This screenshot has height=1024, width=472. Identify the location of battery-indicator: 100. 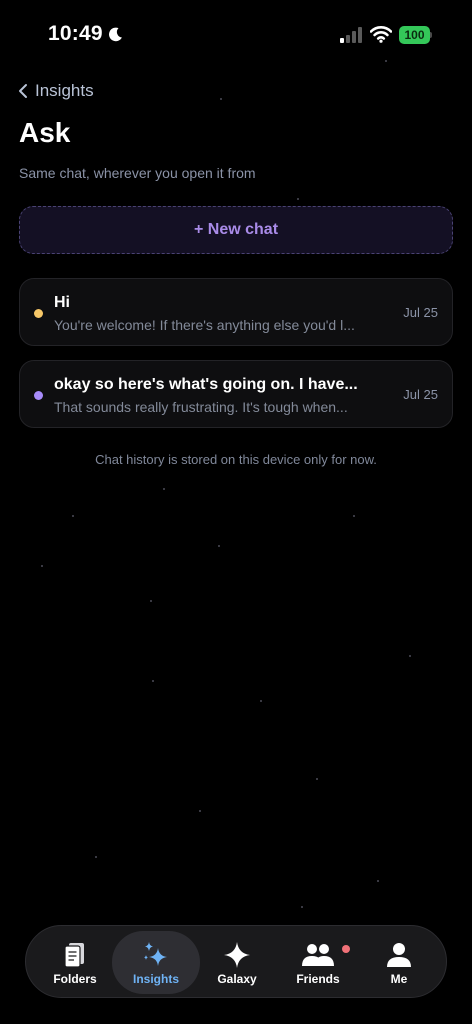
(415, 35).